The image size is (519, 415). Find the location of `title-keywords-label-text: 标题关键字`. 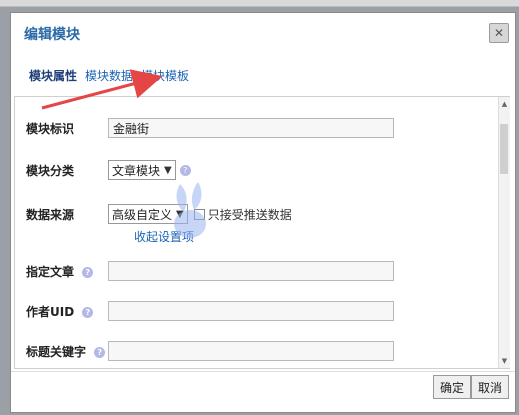

title-keywords-label-text: 标题关键字 is located at coordinates (56, 351).